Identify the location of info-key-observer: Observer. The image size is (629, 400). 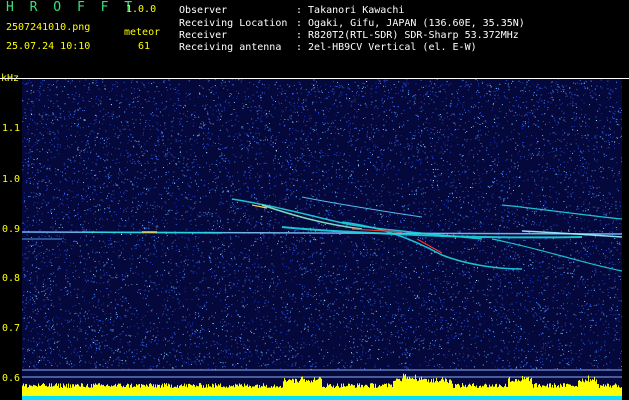
(203, 10).